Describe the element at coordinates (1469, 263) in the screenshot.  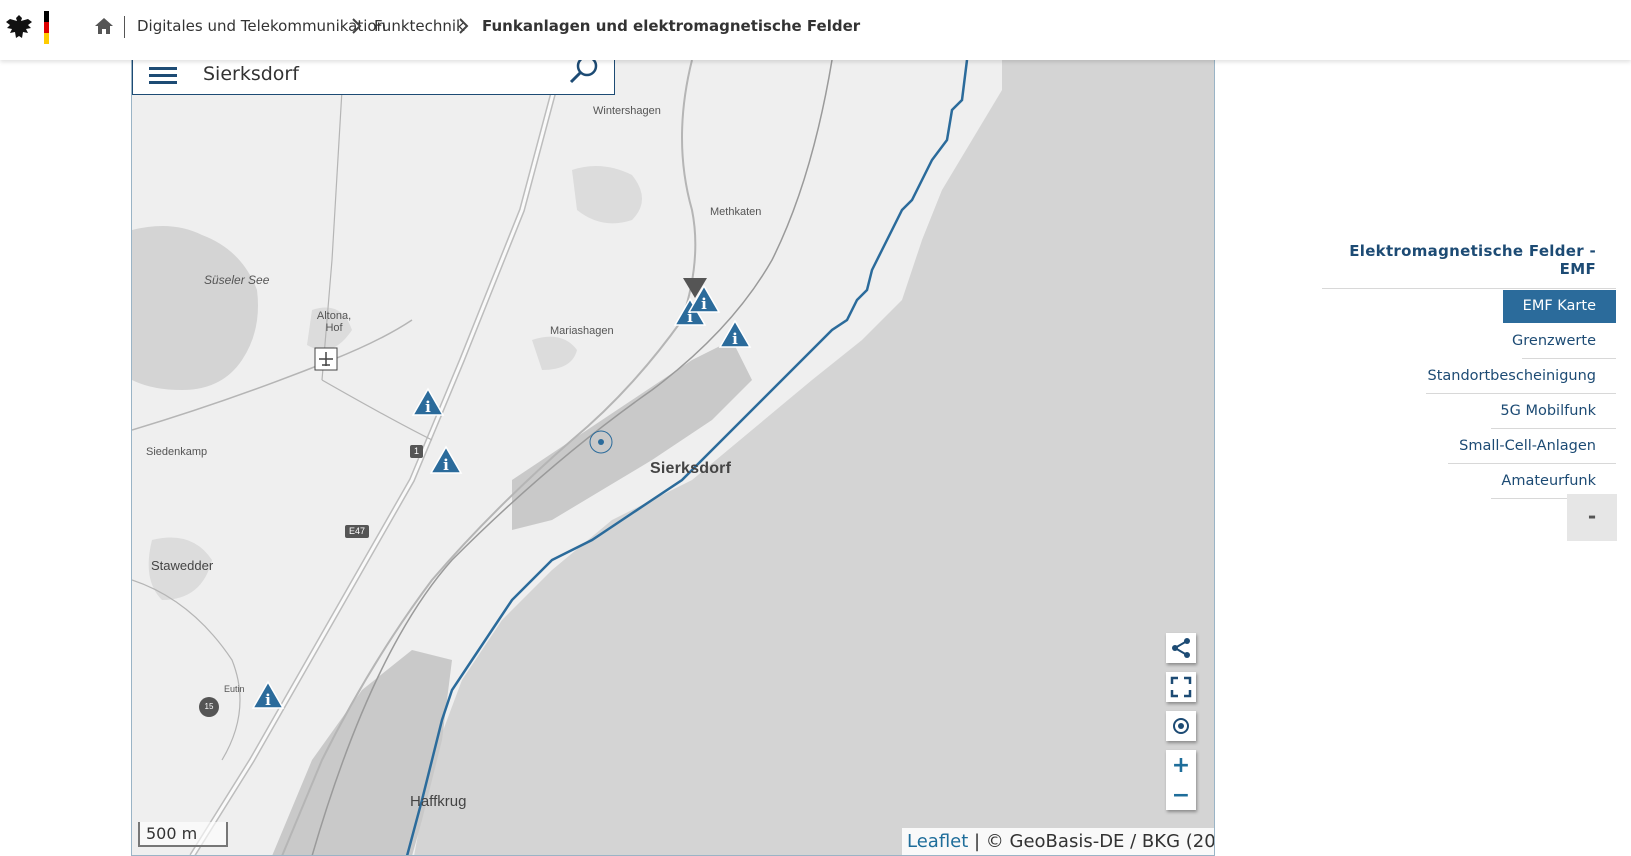
I see `side-nav-title: Elektromagnetische Felder - EMF` at that location.